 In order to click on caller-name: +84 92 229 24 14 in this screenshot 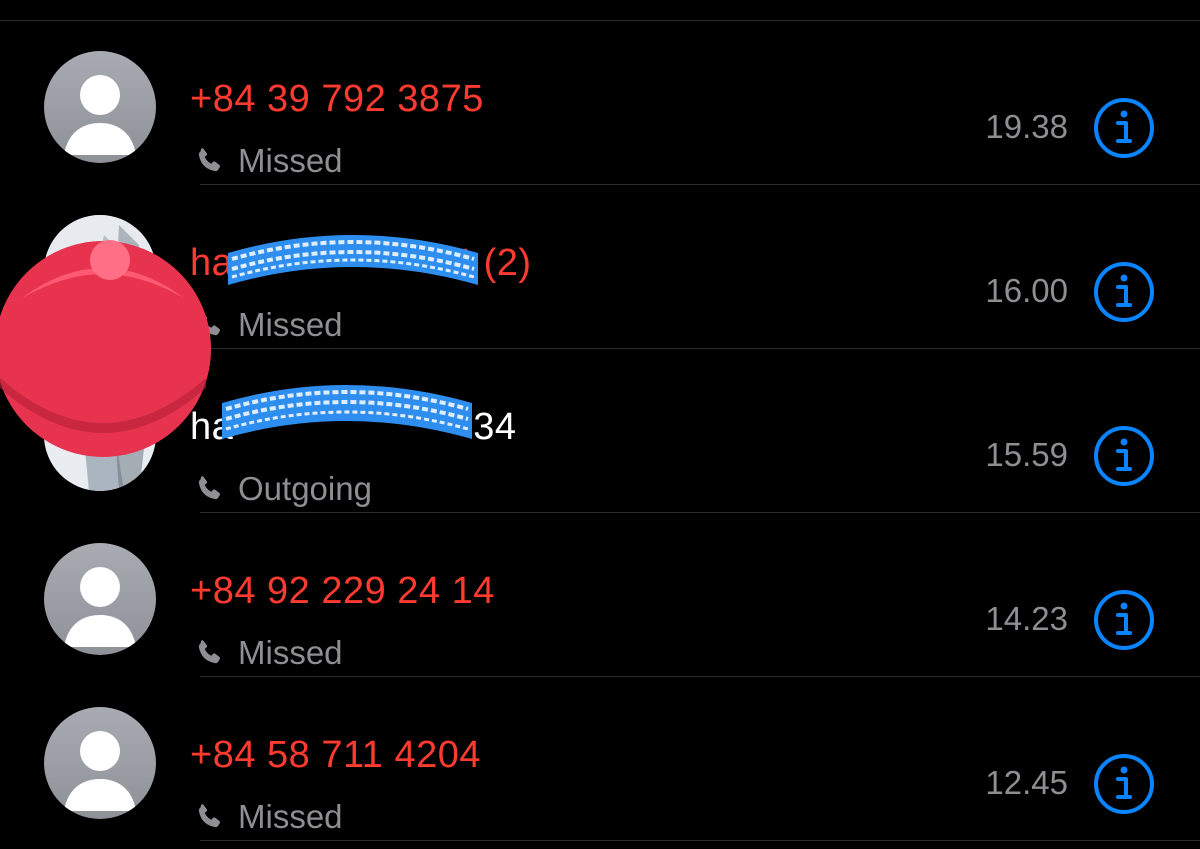, I will do `click(342, 591)`.